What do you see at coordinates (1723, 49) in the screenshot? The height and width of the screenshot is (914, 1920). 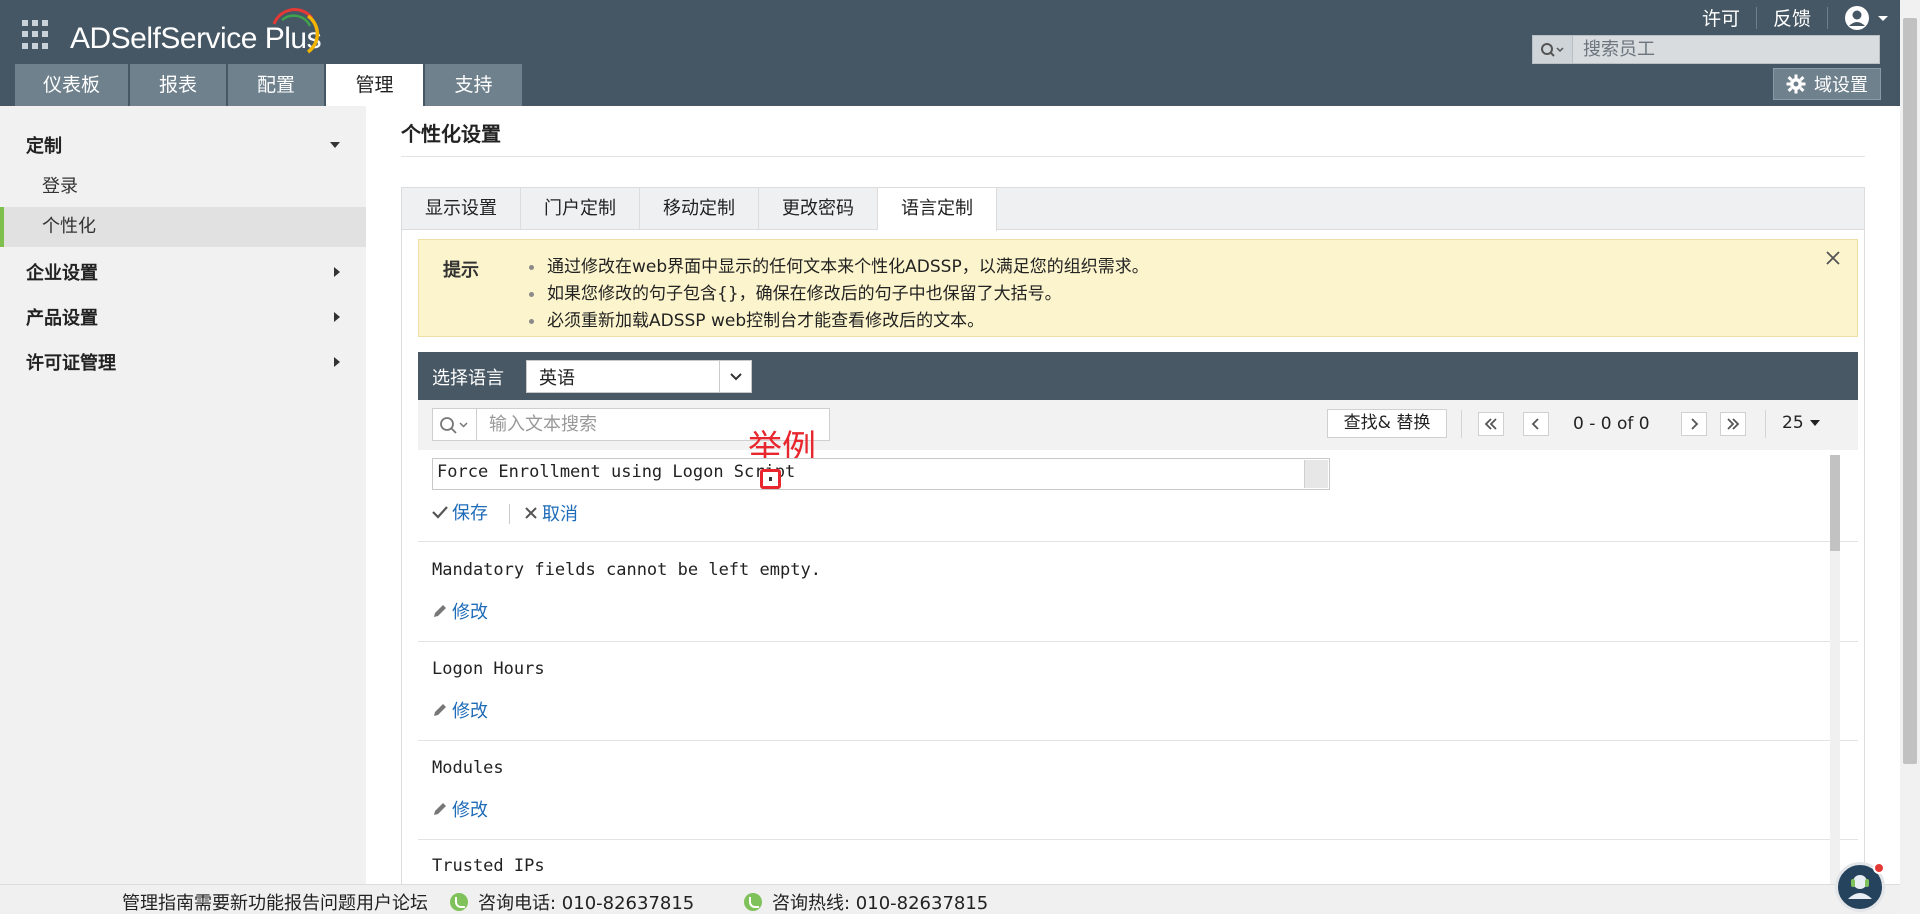 I see `employee-search-input` at bounding box center [1723, 49].